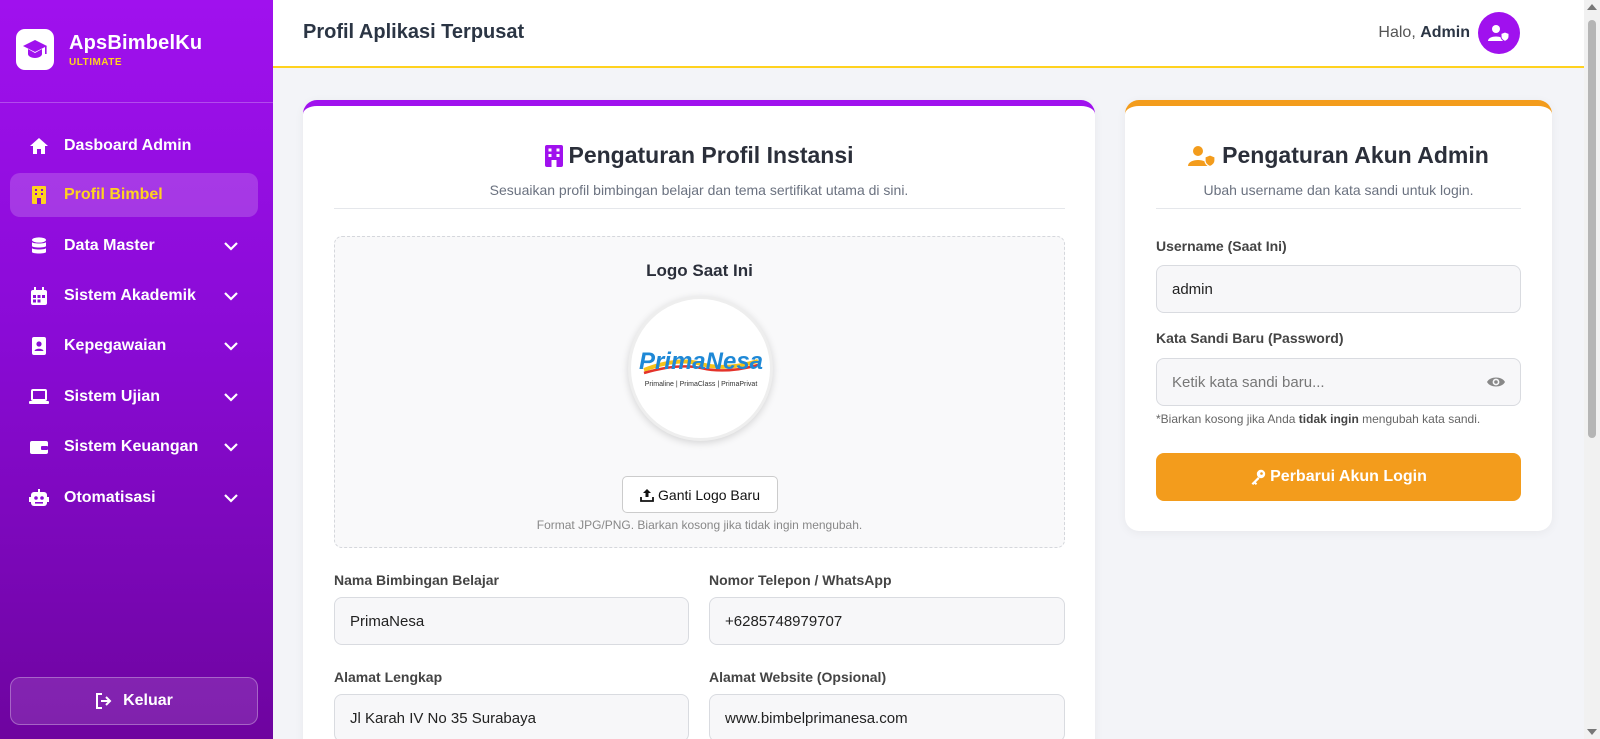 The width and height of the screenshot is (1600, 739). What do you see at coordinates (887, 621) in the screenshot?
I see `phone-input: +6285748979707` at bounding box center [887, 621].